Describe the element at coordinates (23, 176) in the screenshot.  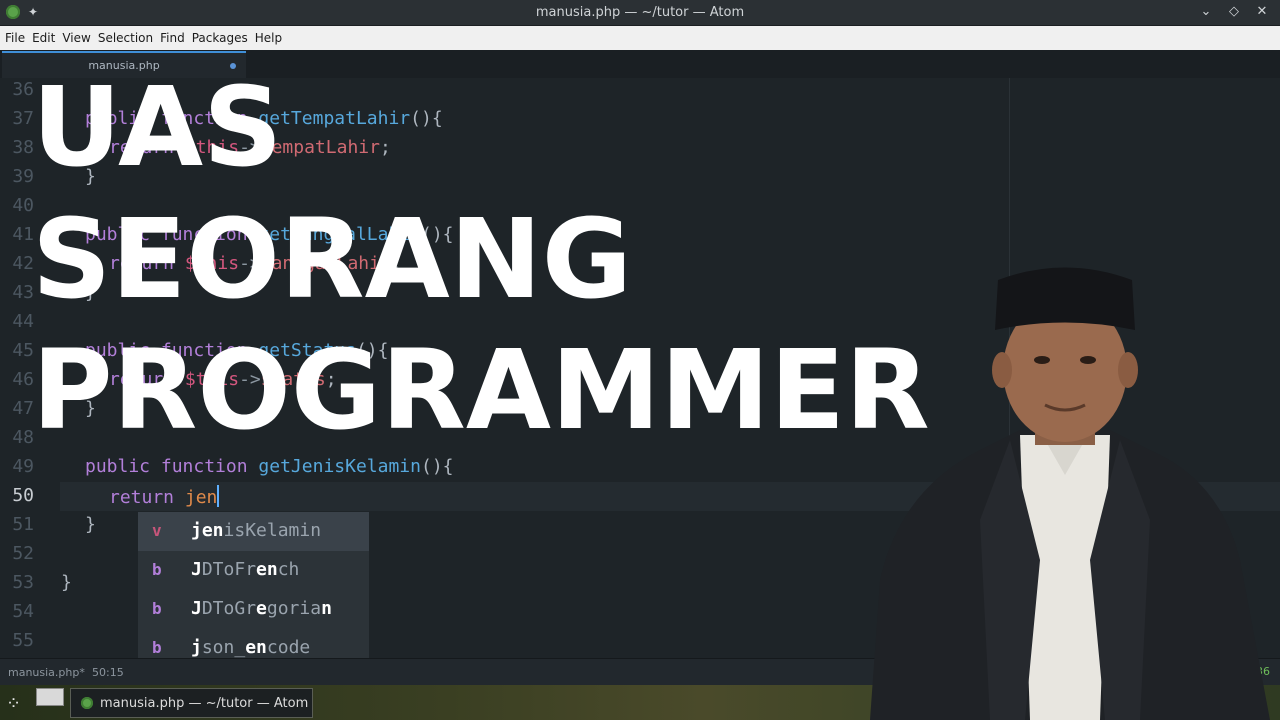
I see `line-number: 39` at that location.